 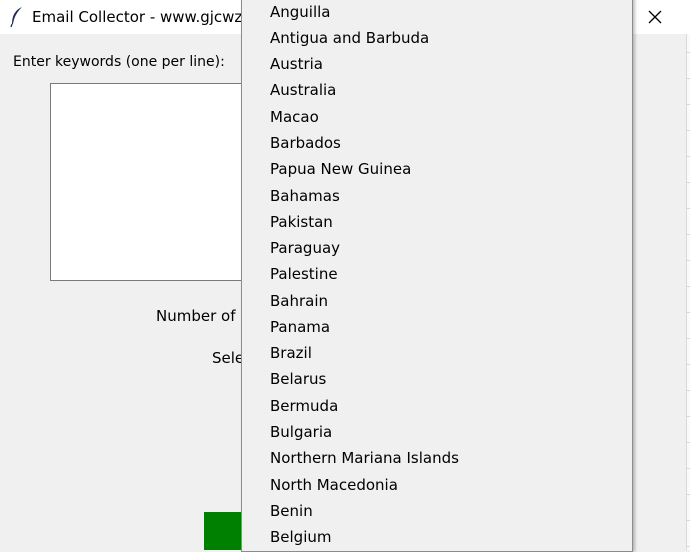 I want to click on dropdown-item: Austria, so click(x=296, y=64).